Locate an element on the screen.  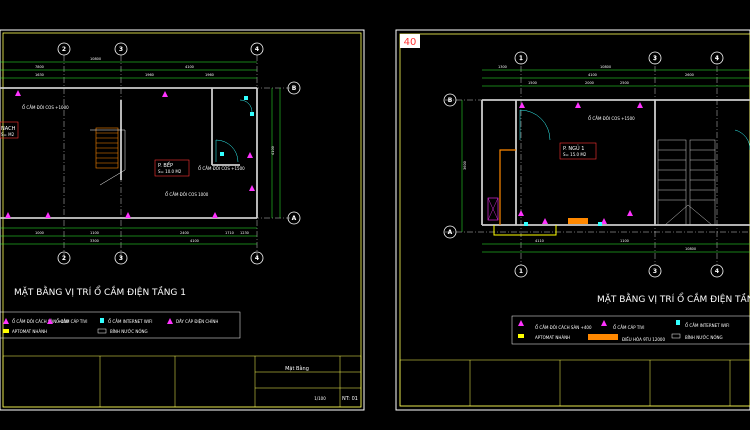
svg-text: 1000 is located at coordinates (39, 233).